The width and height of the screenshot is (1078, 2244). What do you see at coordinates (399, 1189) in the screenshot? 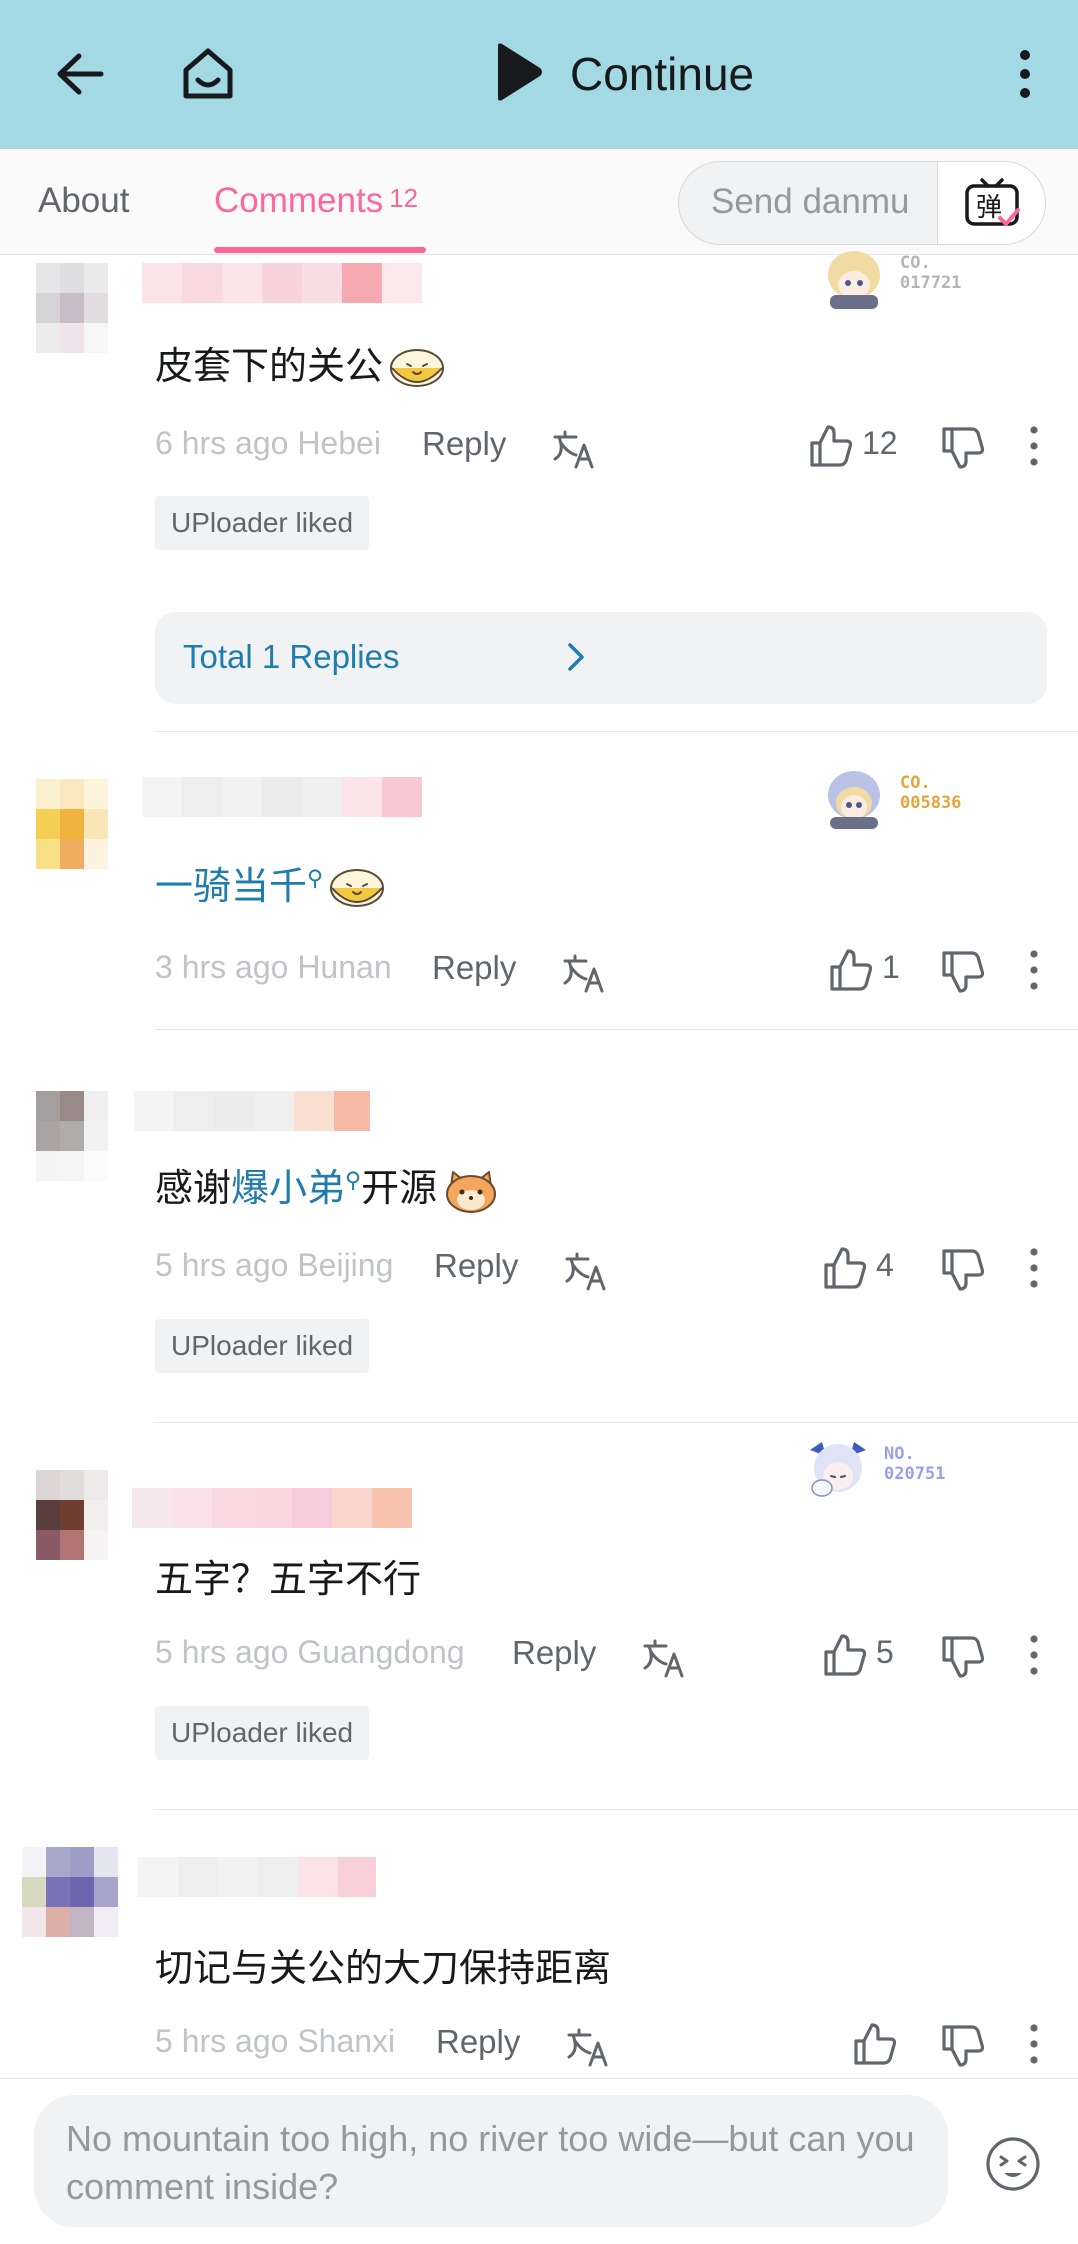
I see `comment-text-suffix: 开源` at bounding box center [399, 1189].